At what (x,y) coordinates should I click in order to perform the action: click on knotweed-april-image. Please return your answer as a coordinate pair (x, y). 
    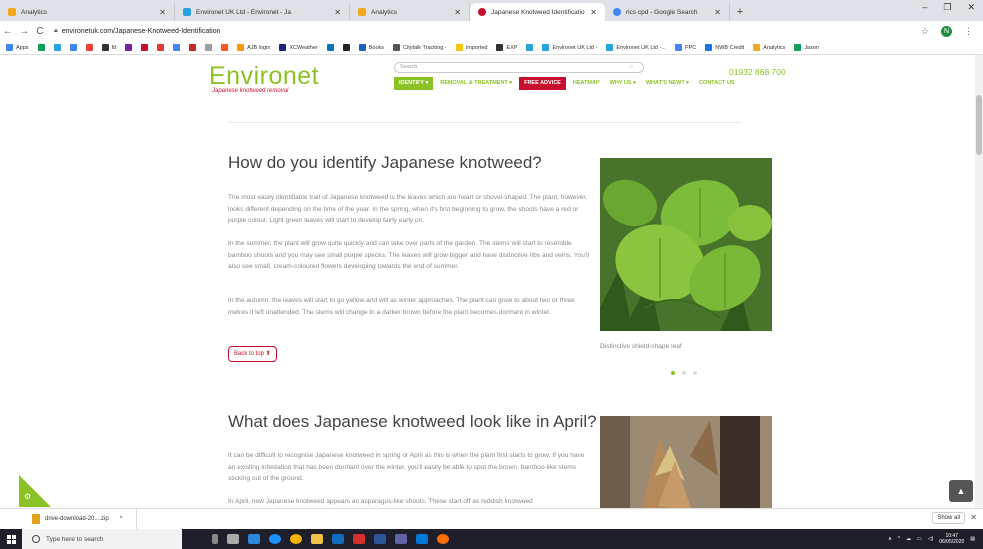
    Looking at the image, I should click on (686, 462).